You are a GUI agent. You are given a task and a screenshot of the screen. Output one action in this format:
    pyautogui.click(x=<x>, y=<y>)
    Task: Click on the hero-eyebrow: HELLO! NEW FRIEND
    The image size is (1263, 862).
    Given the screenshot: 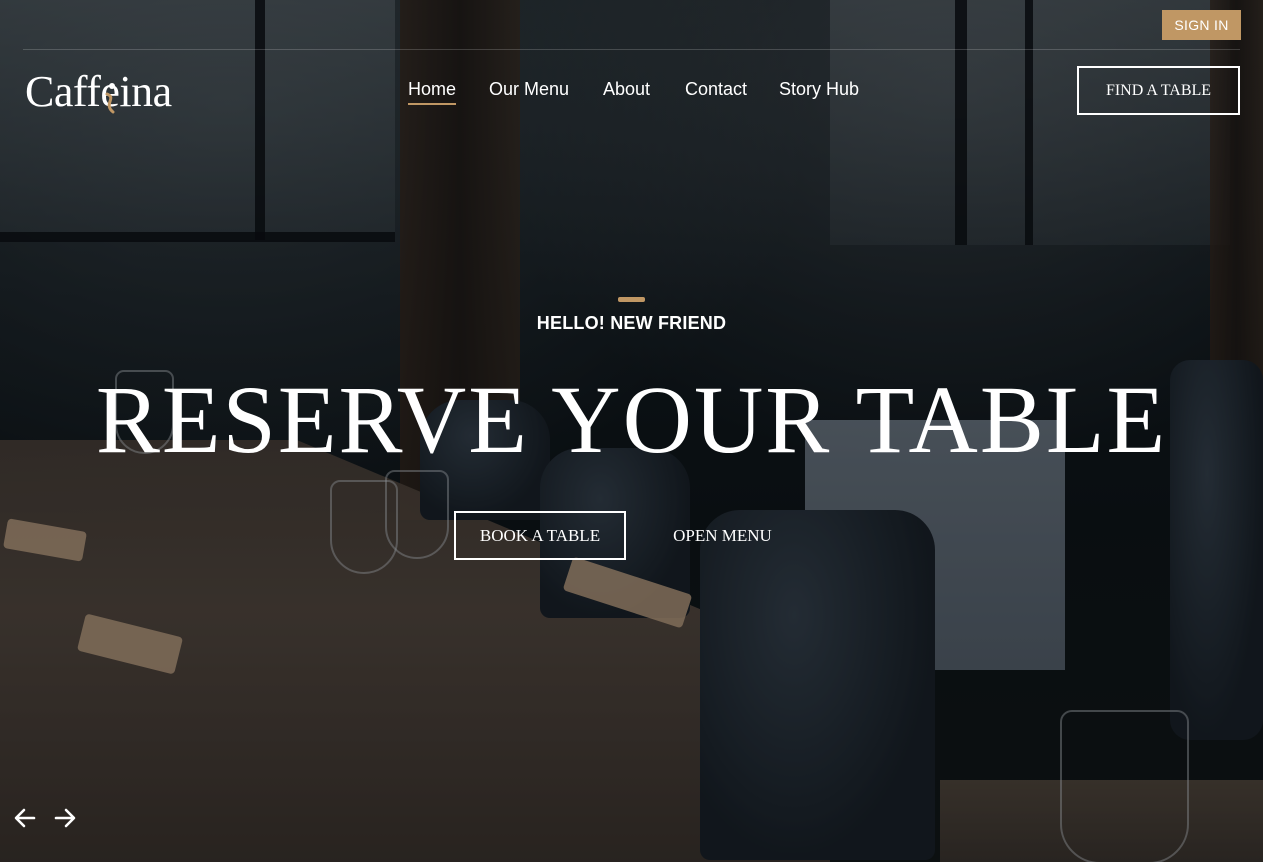 What is the action you would take?
    pyautogui.click(x=631, y=323)
    